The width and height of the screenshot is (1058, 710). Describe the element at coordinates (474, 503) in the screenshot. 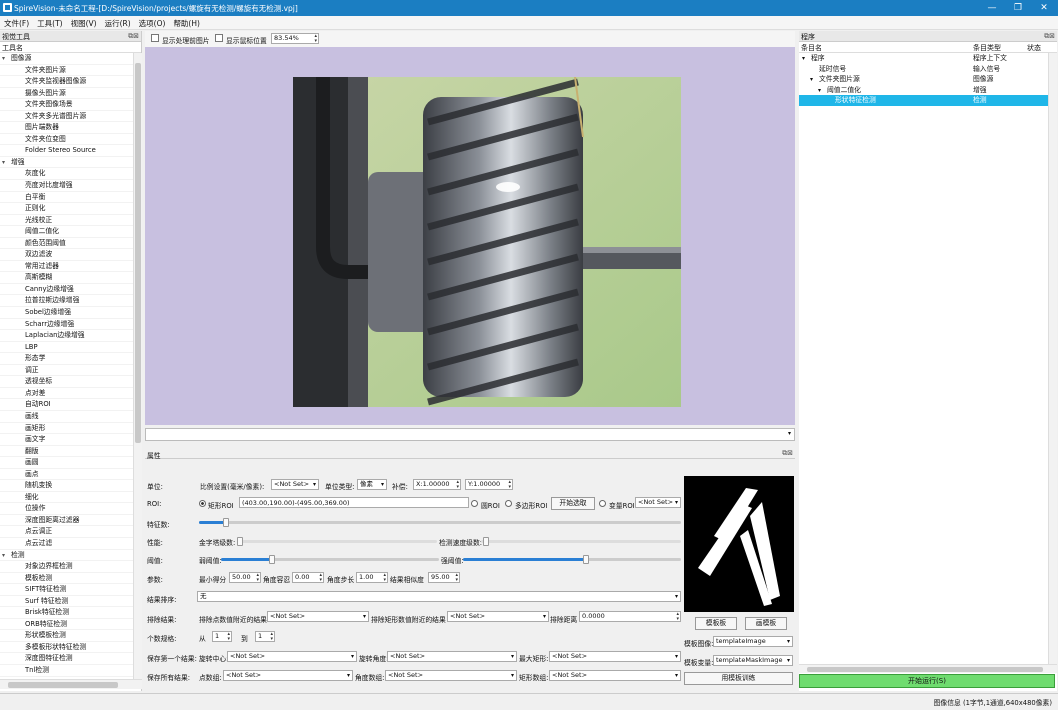

I see `roi-circle-radio` at that location.